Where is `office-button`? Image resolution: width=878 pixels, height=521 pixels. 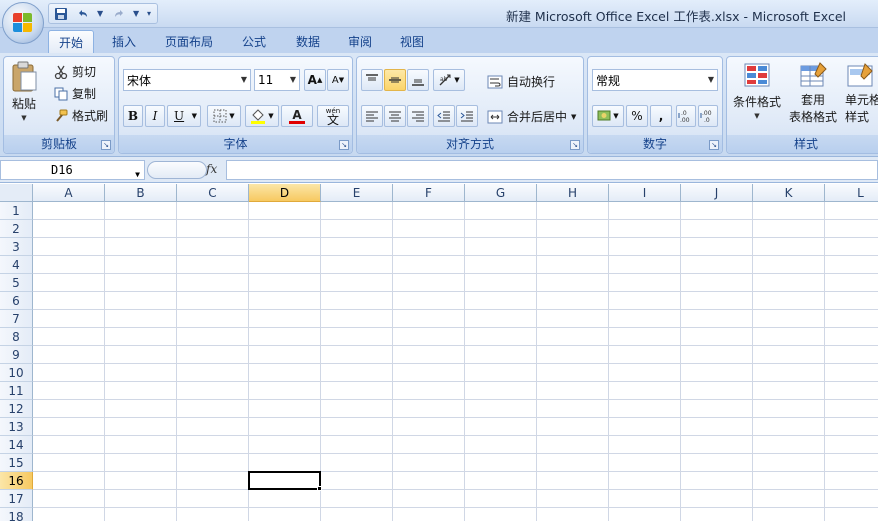
office-button is located at coordinates (23, 23).